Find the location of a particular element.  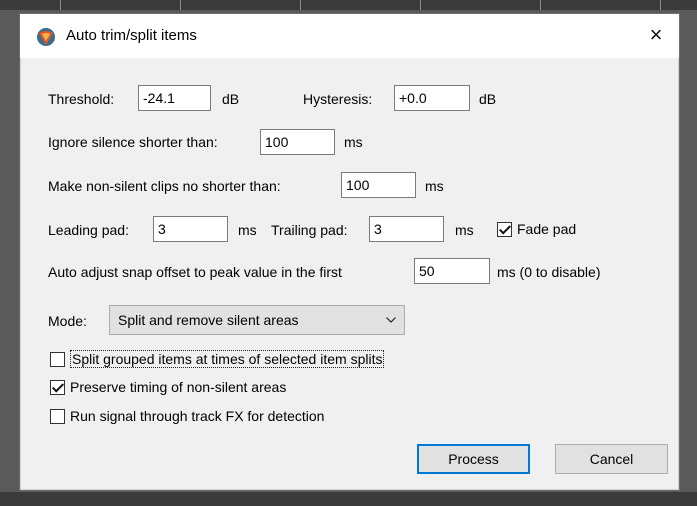

reaper-logo-icon is located at coordinates (46, 37).